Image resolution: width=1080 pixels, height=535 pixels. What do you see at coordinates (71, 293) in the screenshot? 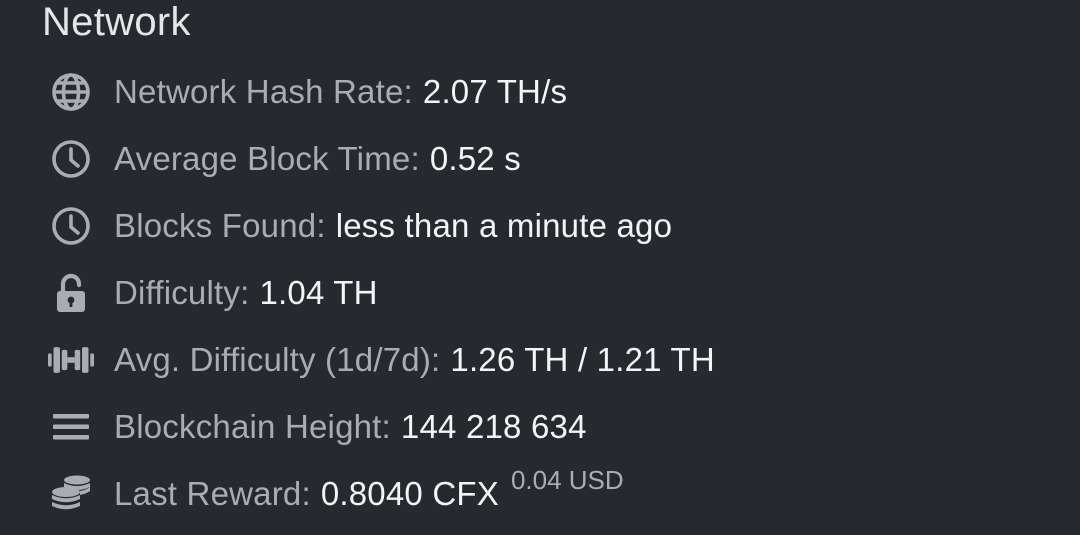
I see `unlock-icon` at bounding box center [71, 293].